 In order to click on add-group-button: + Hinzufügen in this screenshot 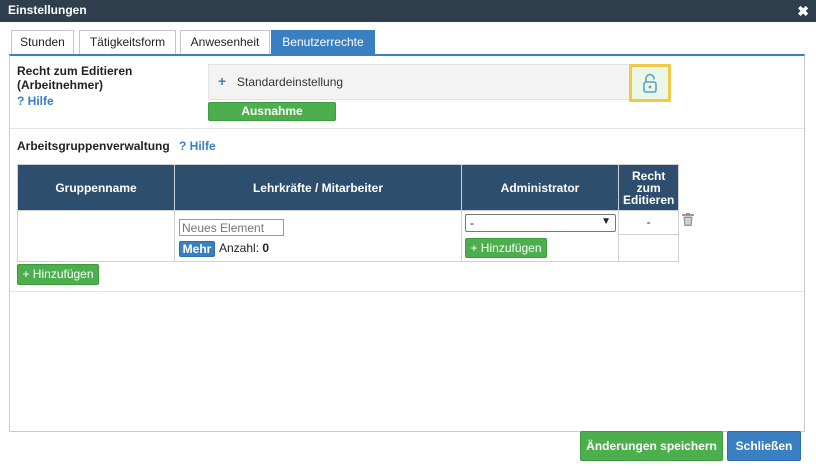, I will do `click(58, 274)`.